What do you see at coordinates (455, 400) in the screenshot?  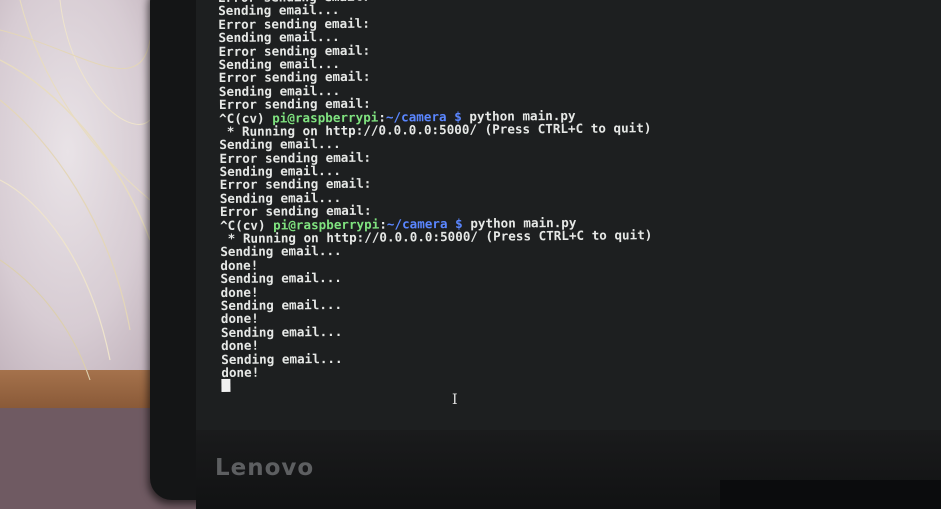 I see `ibeam-pointer-icon: I` at bounding box center [455, 400].